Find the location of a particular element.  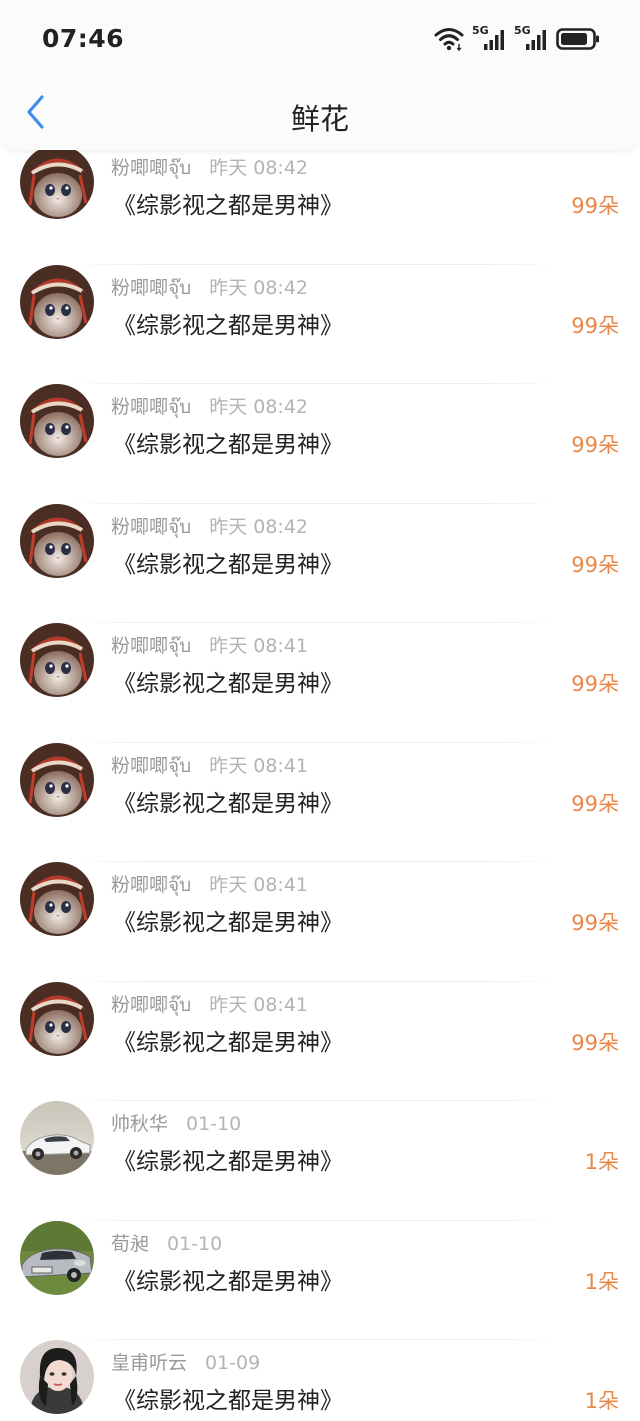

flower-record-item: 皇甫听云 01-09 《综影视之都是男神》 1朵 is located at coordinates (320, 1380).